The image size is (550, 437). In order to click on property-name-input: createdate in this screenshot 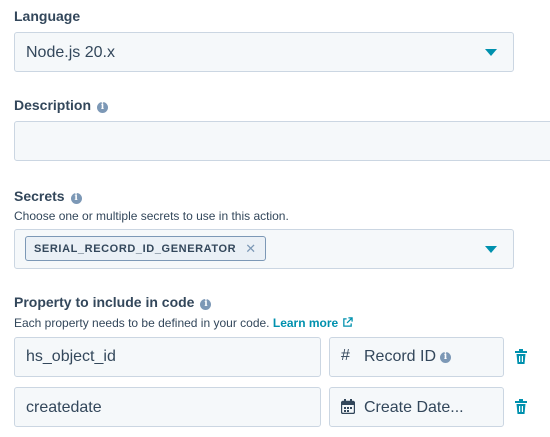, I will do `click(167, 407)`.